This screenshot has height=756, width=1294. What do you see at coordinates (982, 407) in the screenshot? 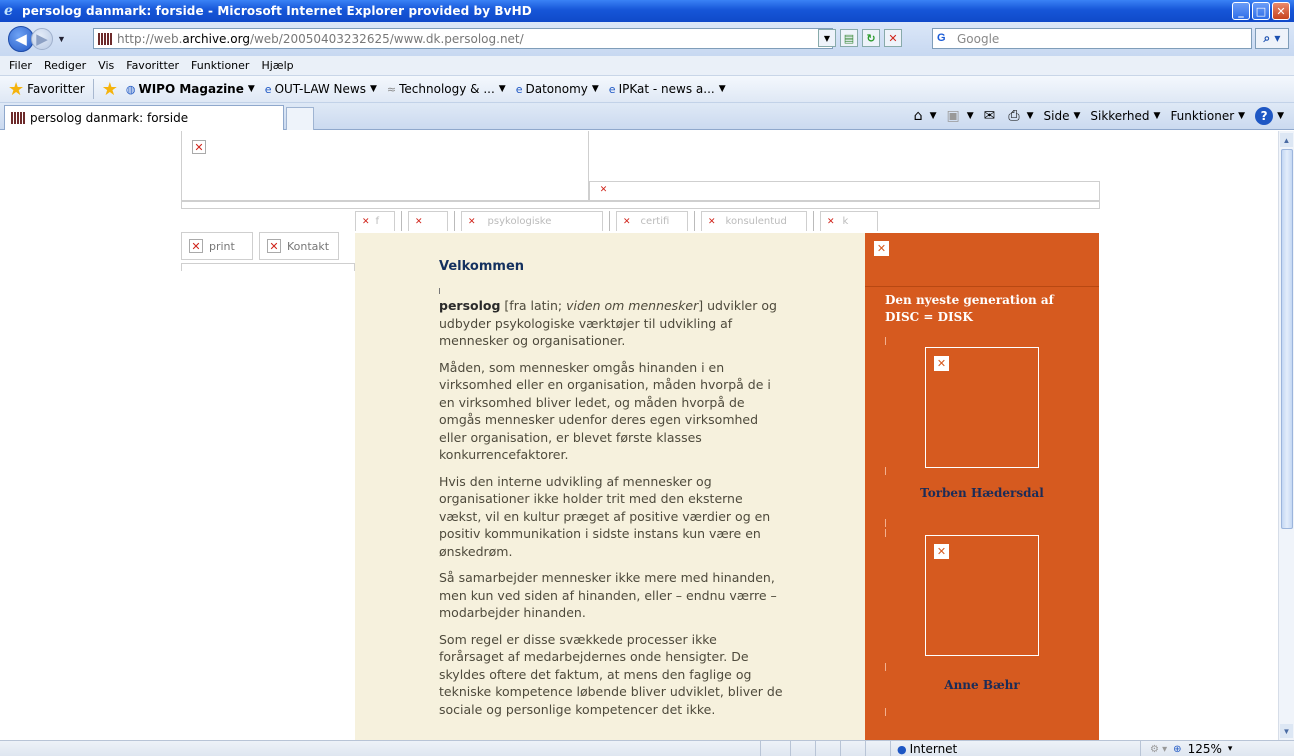
I see `portrait-torben: ✕` at bounding box center [982, 407].